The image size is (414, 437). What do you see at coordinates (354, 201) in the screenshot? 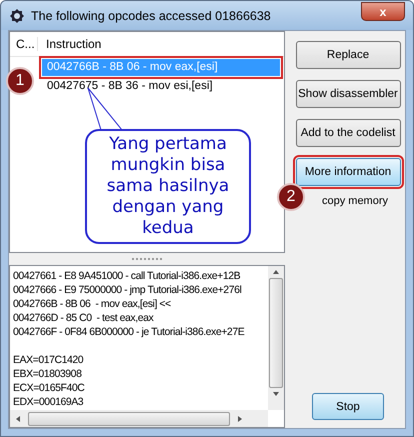
I see `copy-memory-label: copy memory` at bounding box center [354, 201].